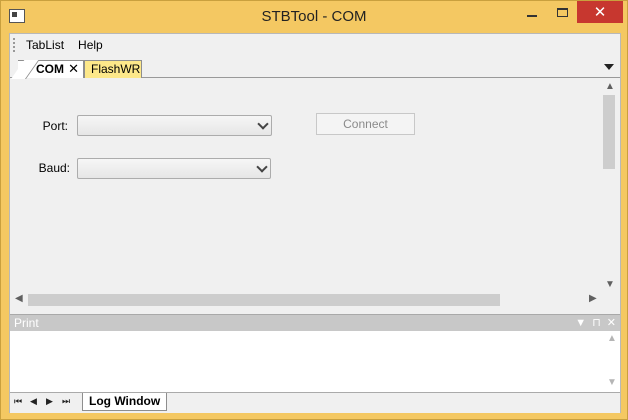  I want to click on tab-com: COM ✕, so click(51, 69).